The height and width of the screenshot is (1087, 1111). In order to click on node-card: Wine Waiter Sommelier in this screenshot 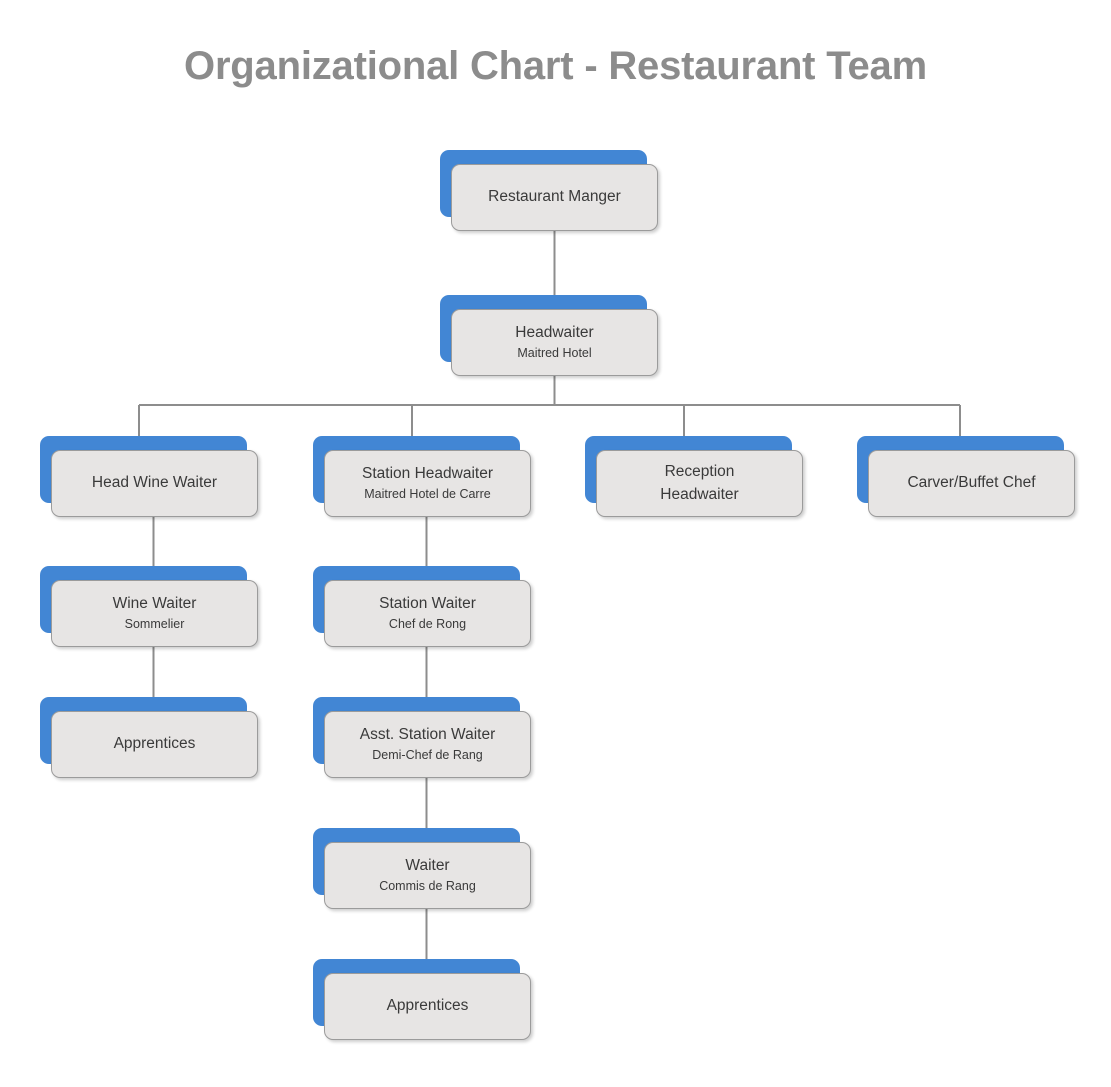, I will do `click(154, 613)`.